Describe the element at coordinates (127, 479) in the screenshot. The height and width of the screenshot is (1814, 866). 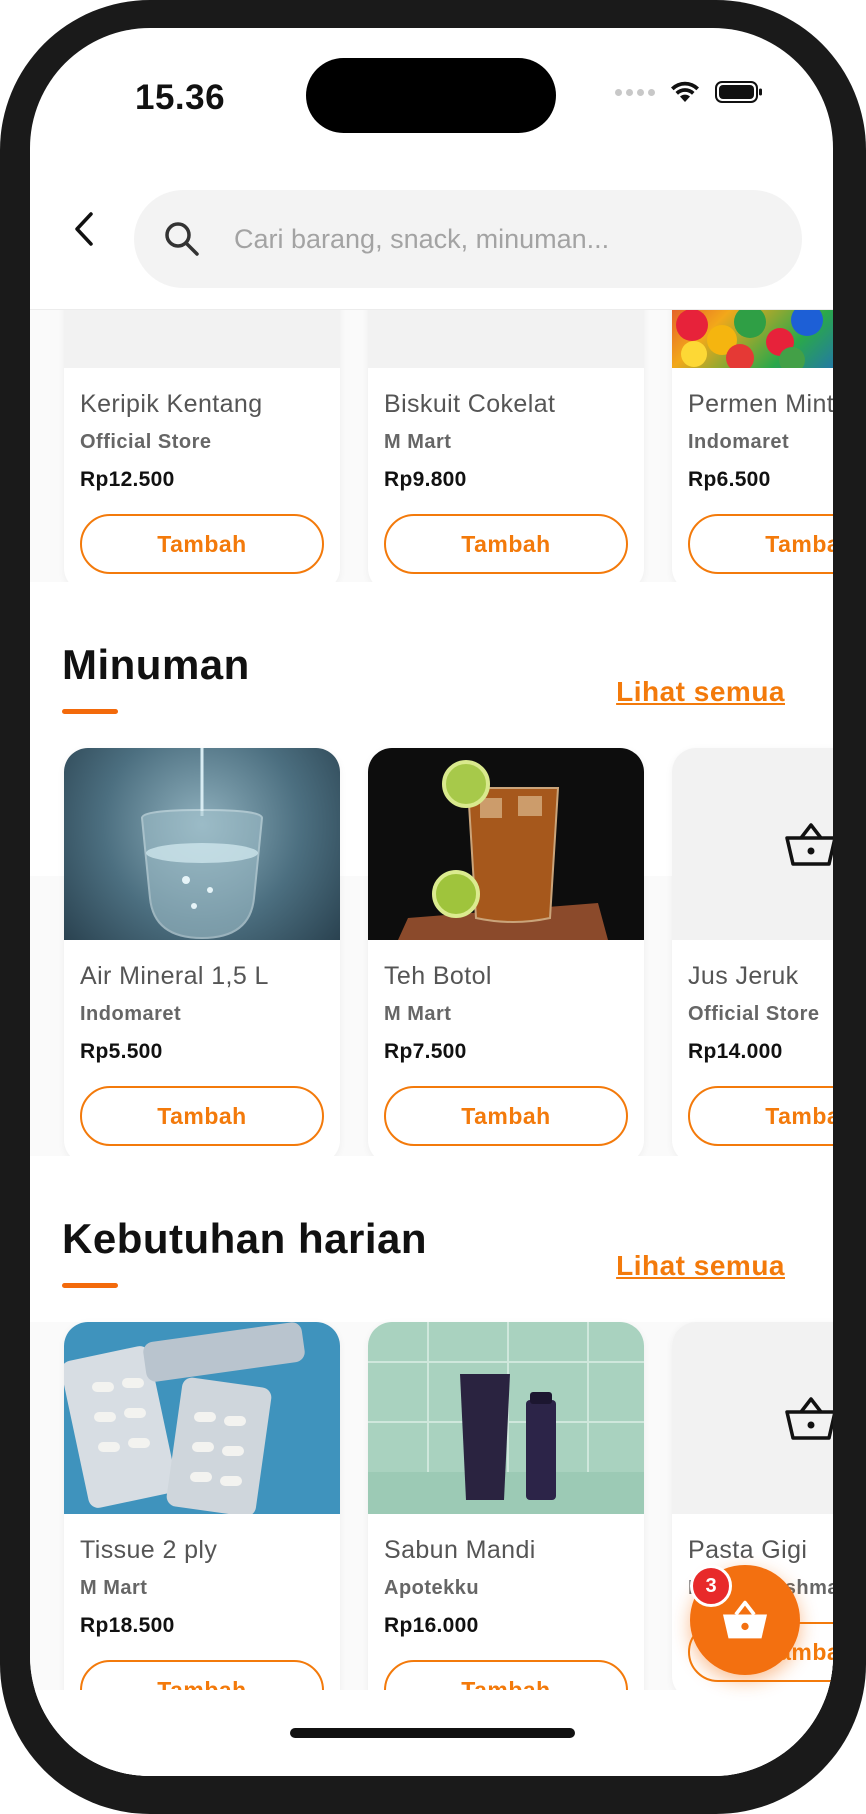
I see `product-price: Rp12.500` at that location.